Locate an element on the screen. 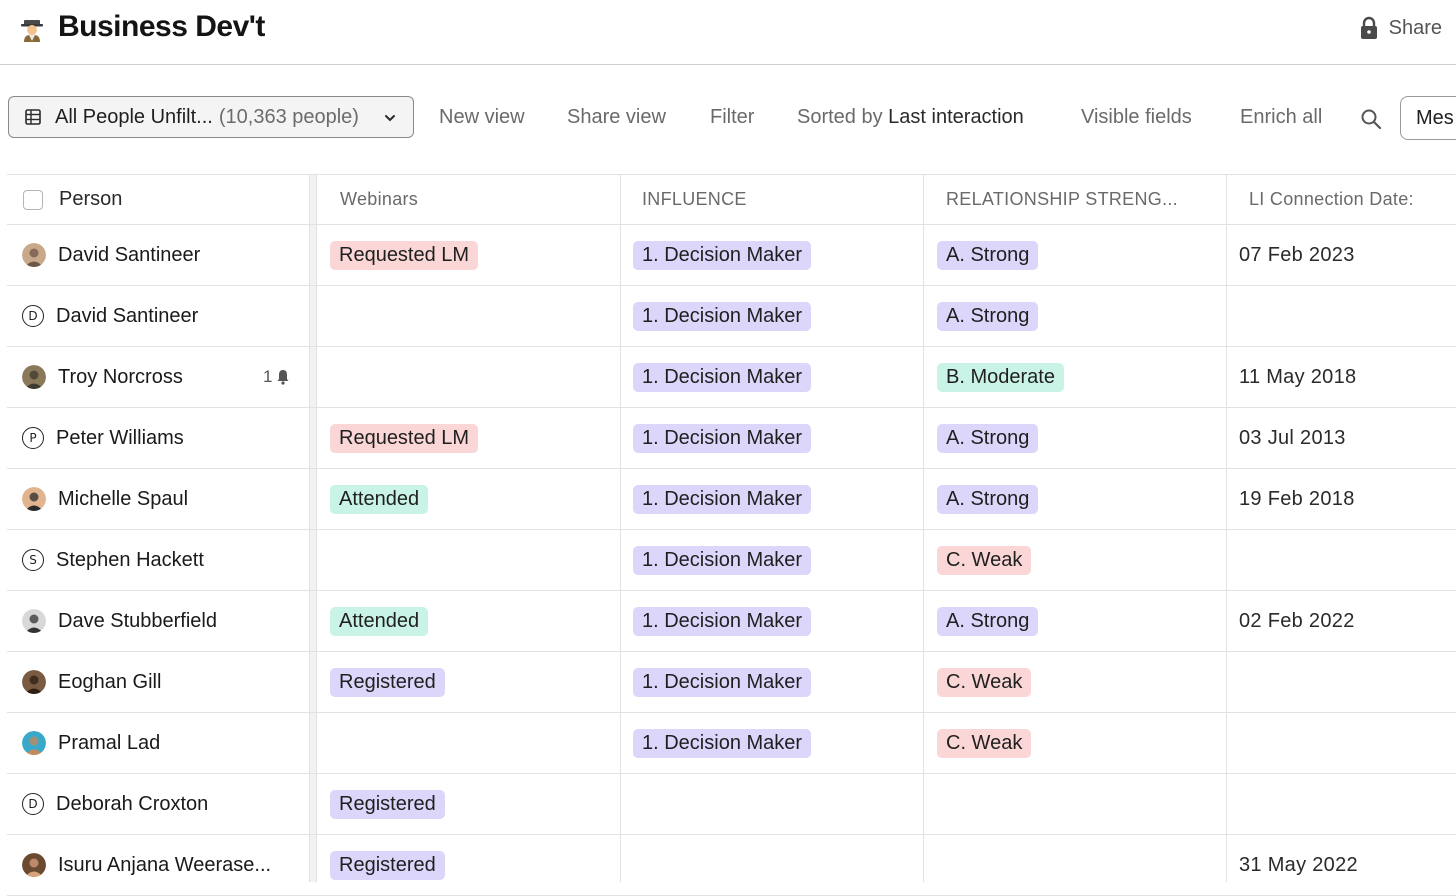  person-name: Dave Stubberfield is located at coordinates (137, 621).